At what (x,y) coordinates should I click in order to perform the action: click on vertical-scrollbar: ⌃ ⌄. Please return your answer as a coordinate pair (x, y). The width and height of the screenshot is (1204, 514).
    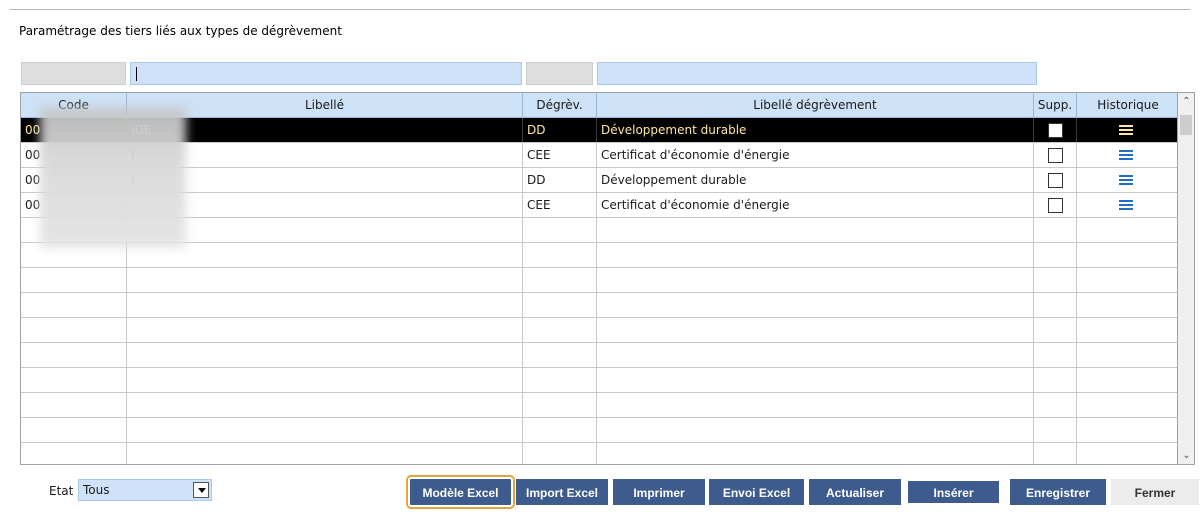
    Looking at the image, I should click on (1186, 278).